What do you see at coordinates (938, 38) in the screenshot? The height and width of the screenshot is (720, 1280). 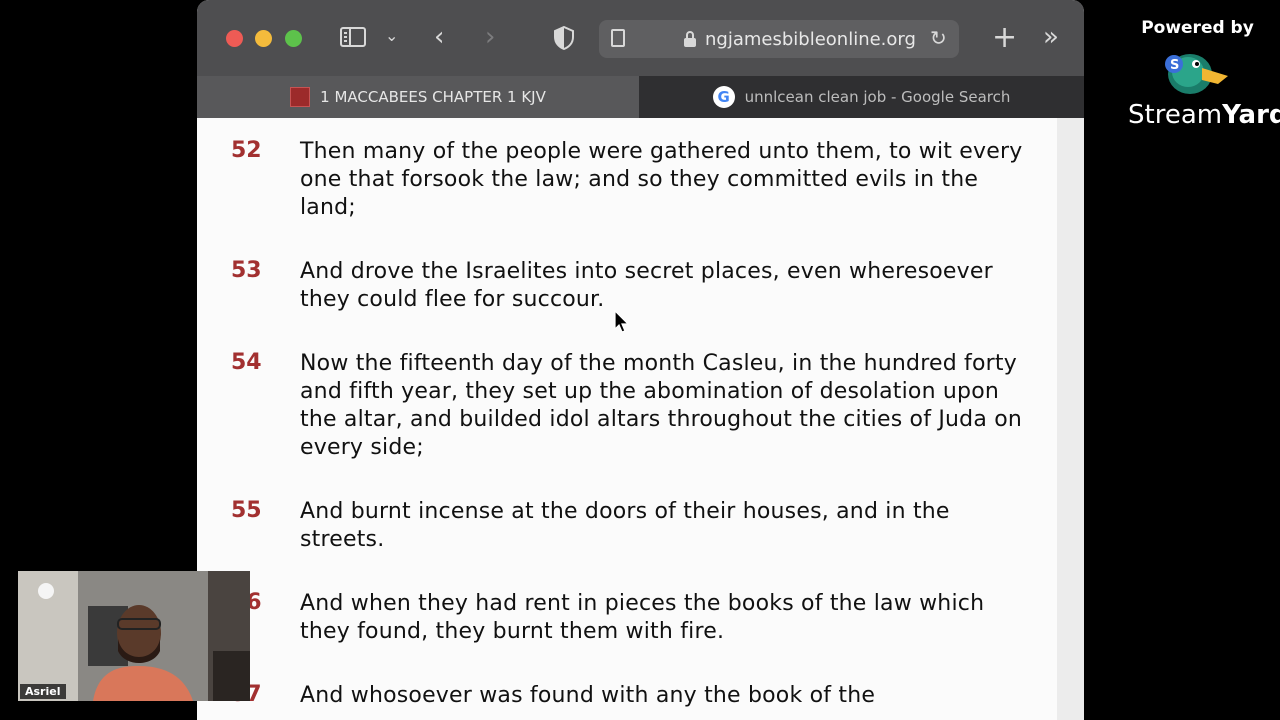 I see `reload-icon: ↻` at bounding box center [938, 38].